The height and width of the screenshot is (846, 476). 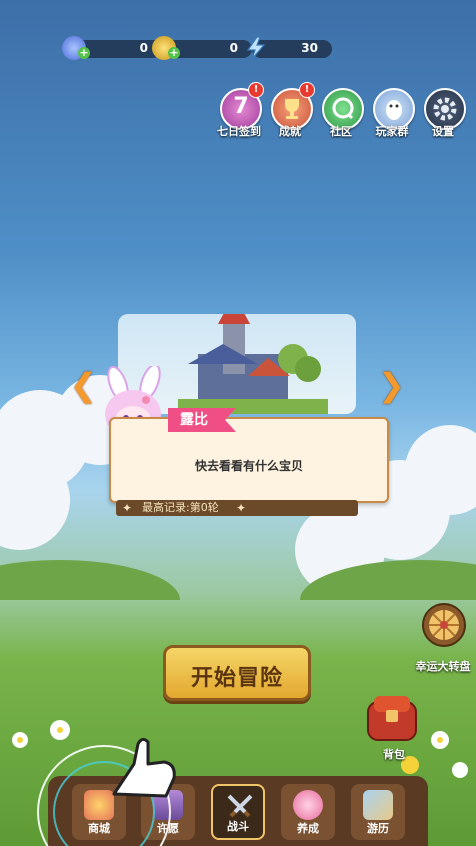 What do you see at coordinates (444, 625) in the screenshot?
I see `lucky-wheel-icon` at bounding box center [444, 625].